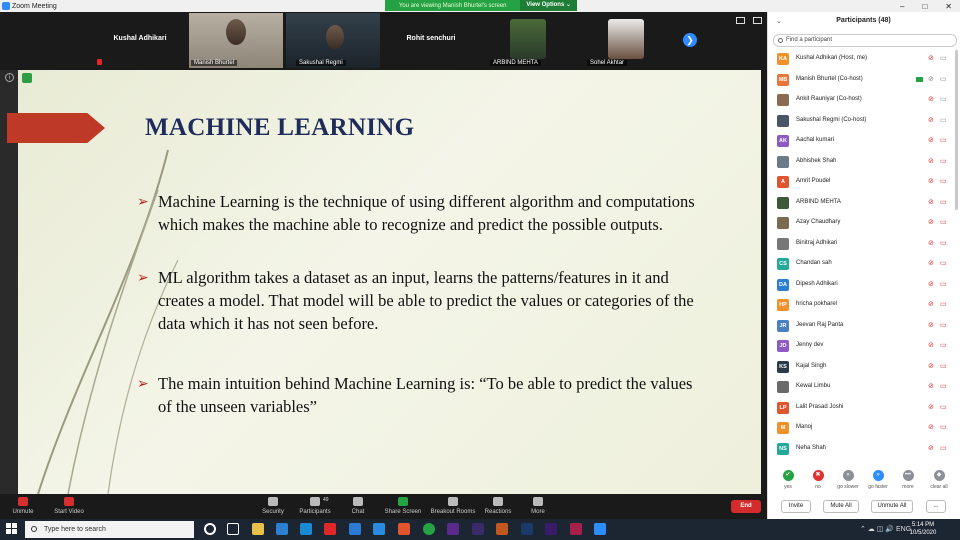 This screenshot has width=960, height=540. What do you see at coordinates (841, 506) in the screenshot?
I see `mute-all-button: Mute All` at bounding box center [841, 506].